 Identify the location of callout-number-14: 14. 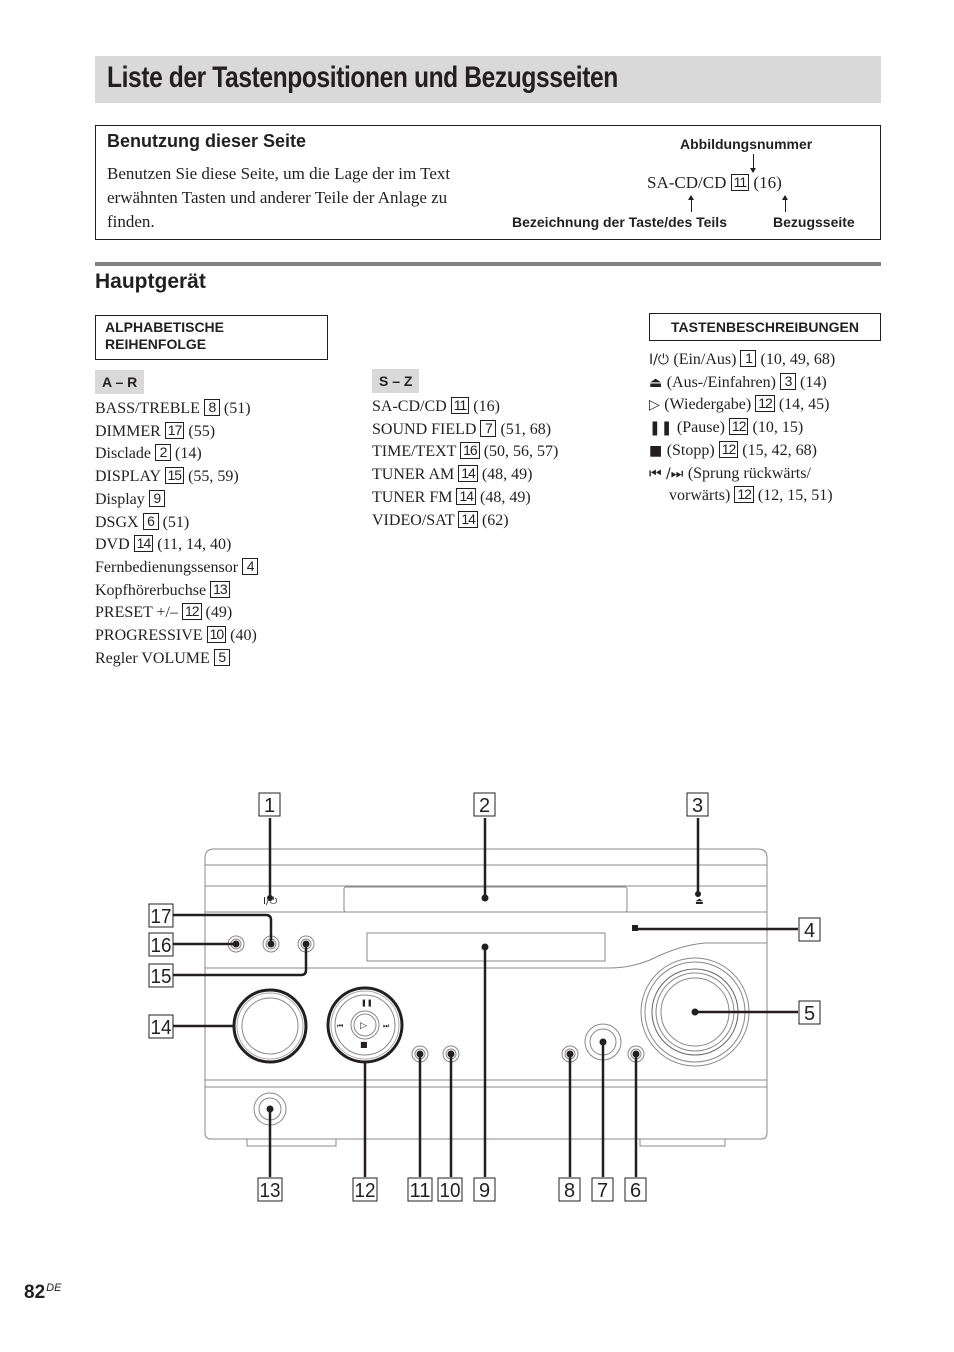
(161, 1028).